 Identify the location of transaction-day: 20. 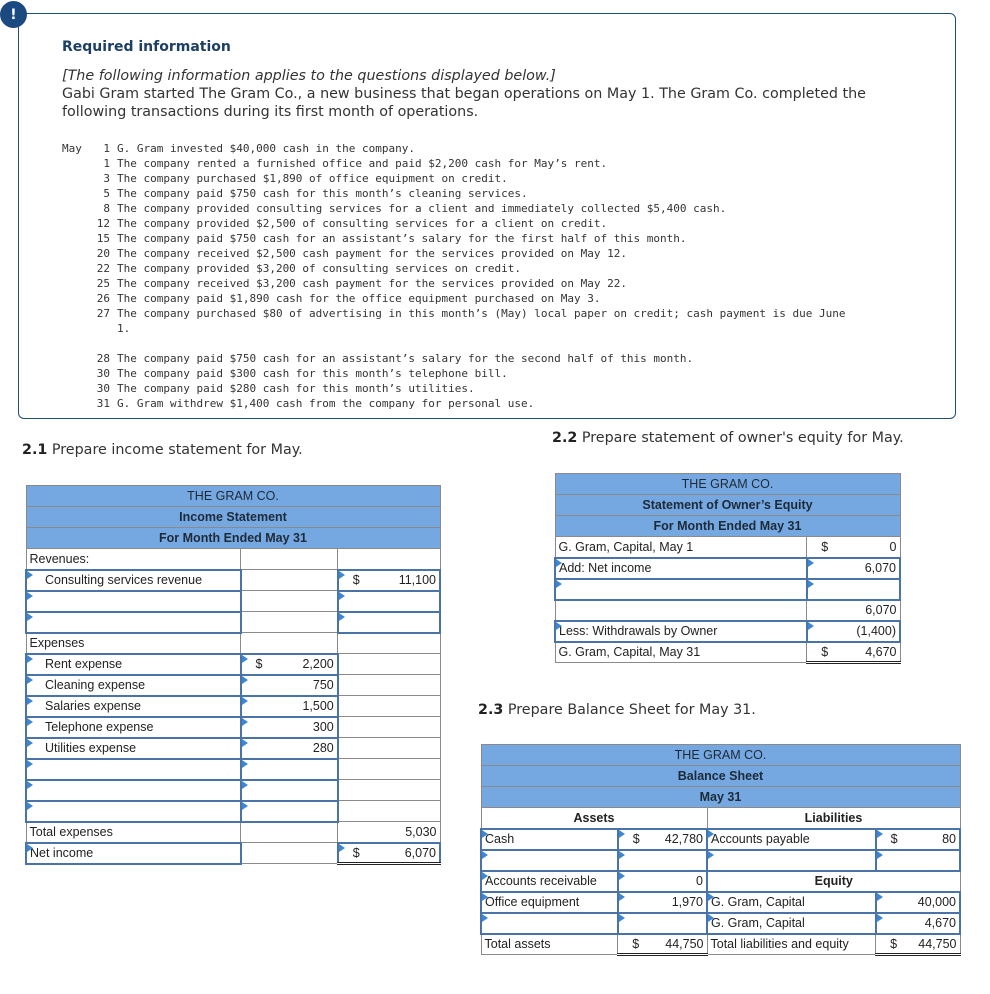
(103, 253).